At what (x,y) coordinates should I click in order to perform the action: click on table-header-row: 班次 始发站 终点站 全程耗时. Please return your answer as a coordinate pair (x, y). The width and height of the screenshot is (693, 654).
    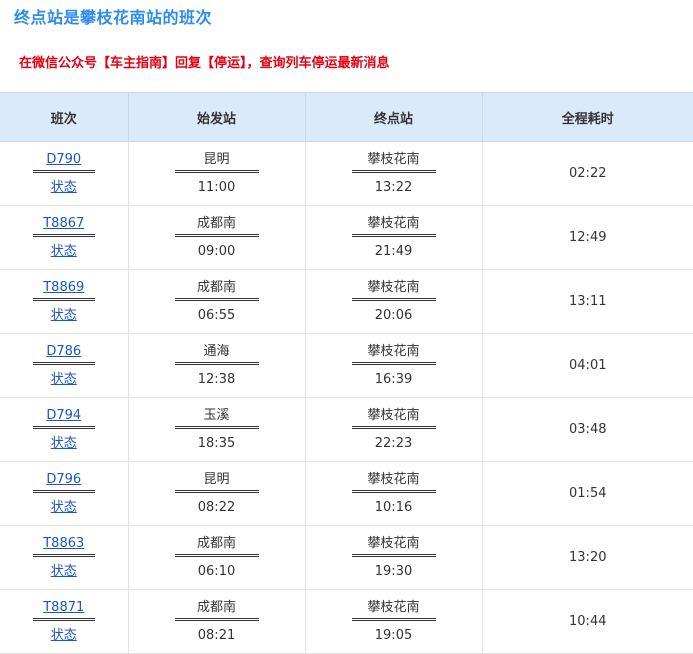
    Looking at the image, I should click on (346, 117).